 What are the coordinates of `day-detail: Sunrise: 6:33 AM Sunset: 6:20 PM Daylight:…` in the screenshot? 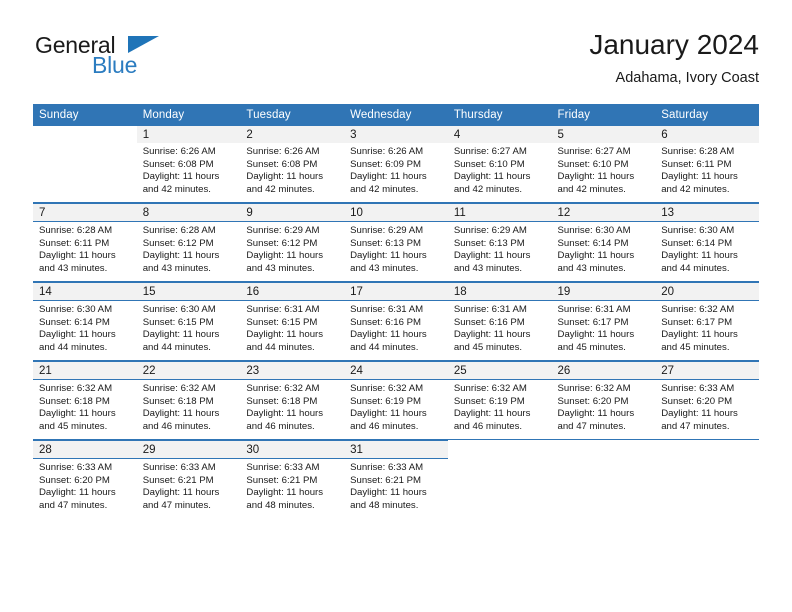 It's located at (707, 409).